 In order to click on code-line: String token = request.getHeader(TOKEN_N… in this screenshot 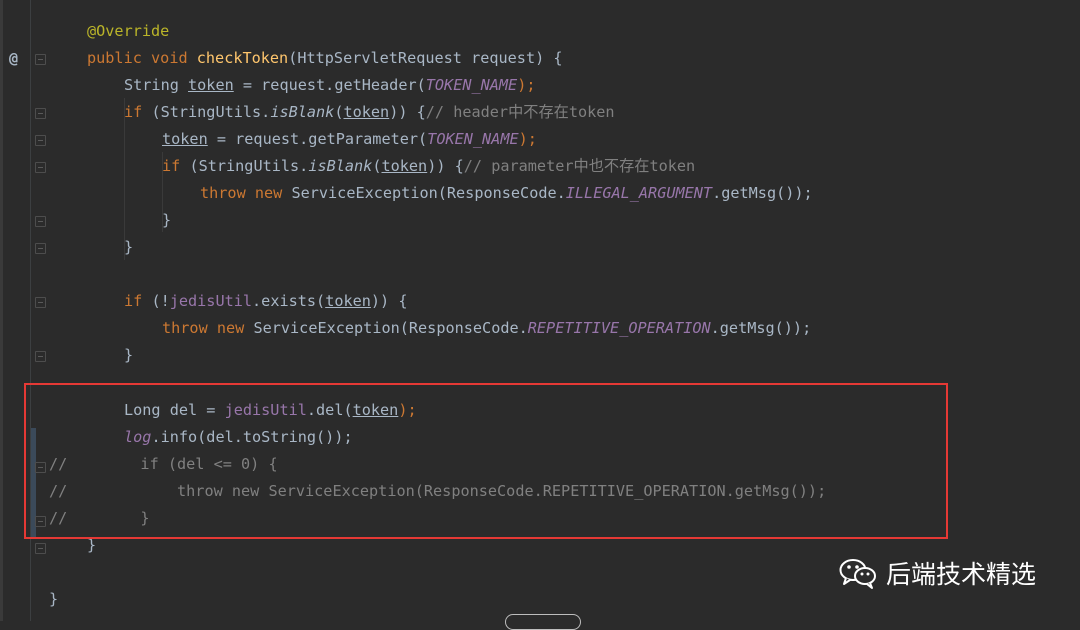, I will do `click(330, 85)`.